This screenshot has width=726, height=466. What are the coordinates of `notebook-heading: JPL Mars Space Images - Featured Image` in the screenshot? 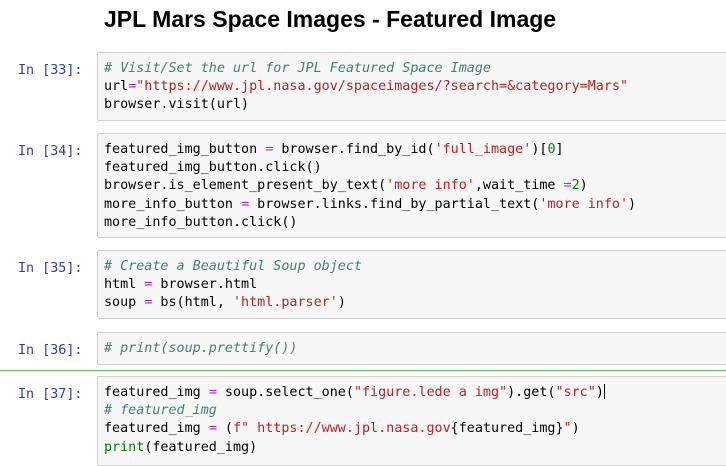 It's located at (330, 19).